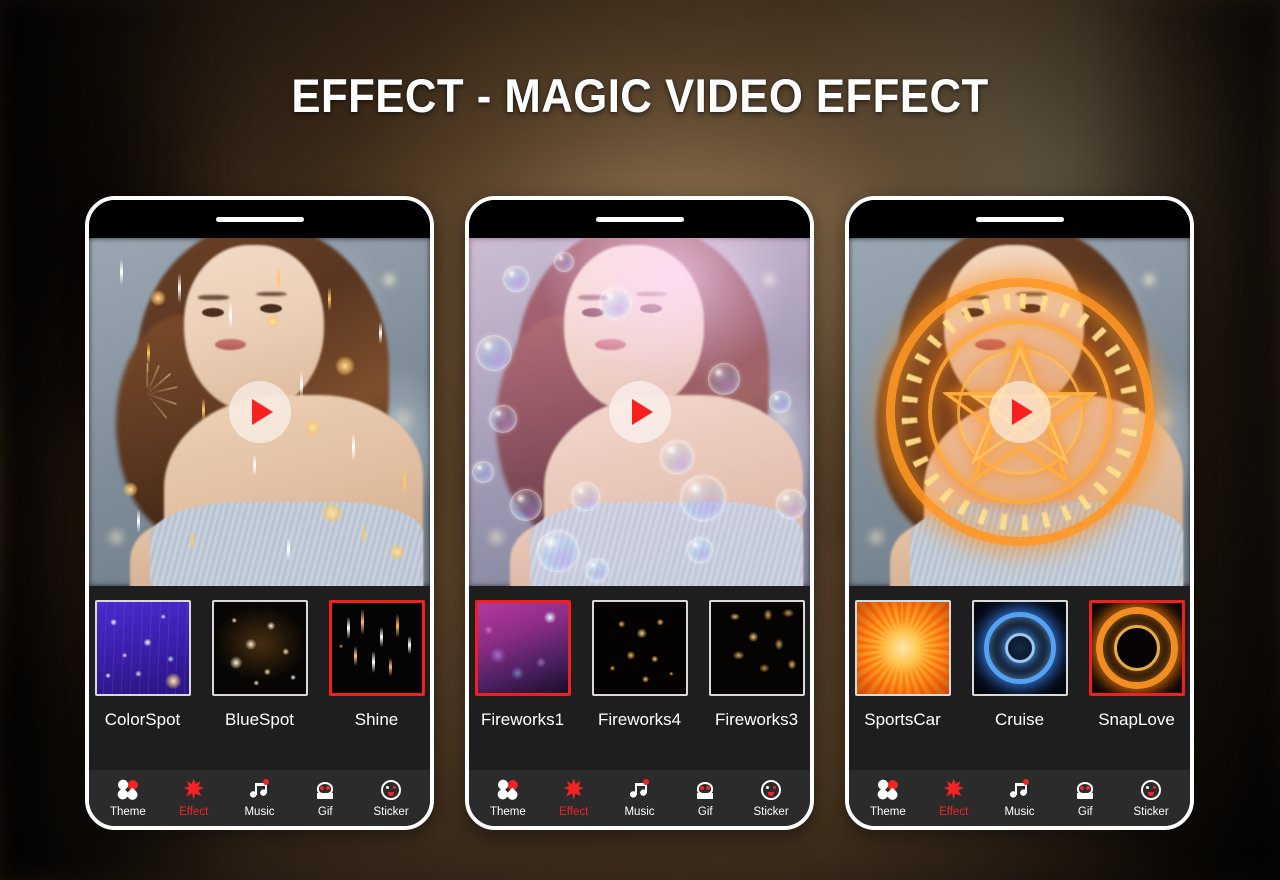 This screenshot has height=880, width=1280. What do you see at coordinates (376, 719) in the screenshot?
I see `effect-label: Shine` at bounding box center [376, 719].